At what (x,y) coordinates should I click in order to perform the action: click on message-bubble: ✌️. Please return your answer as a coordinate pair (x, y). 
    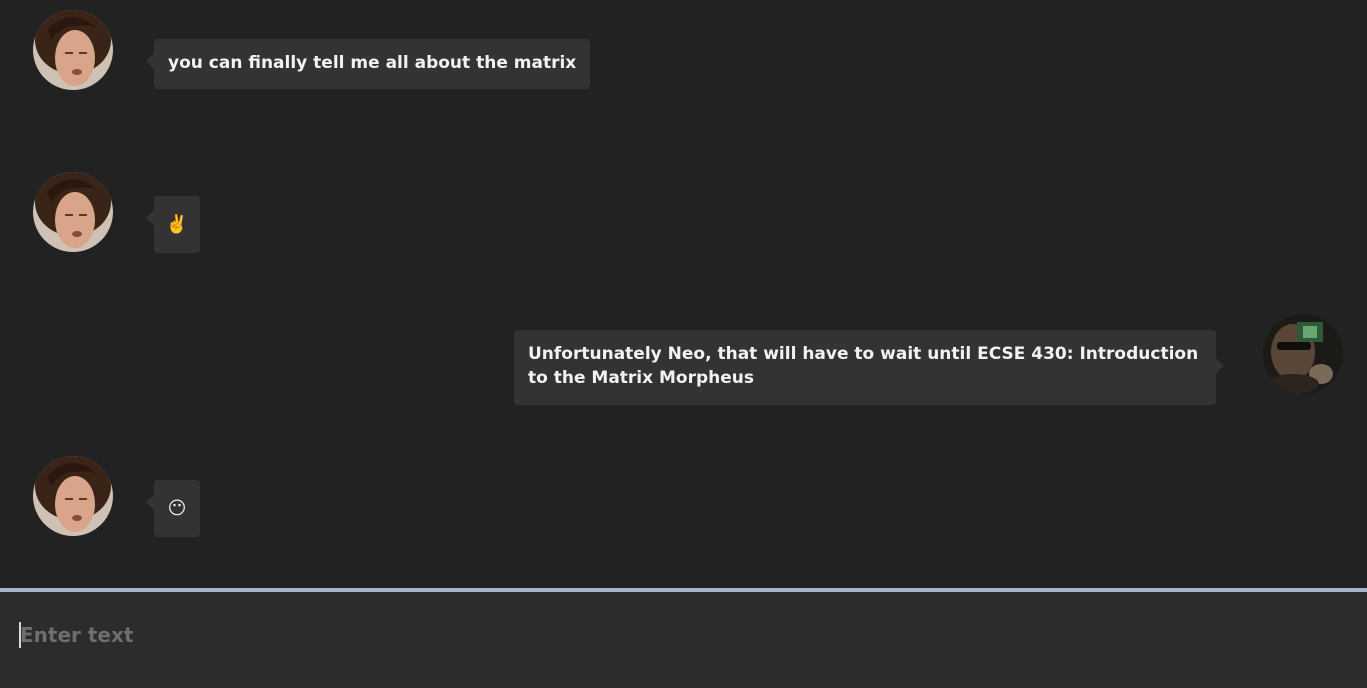
    Looking at the image, I should click on (173, 224).